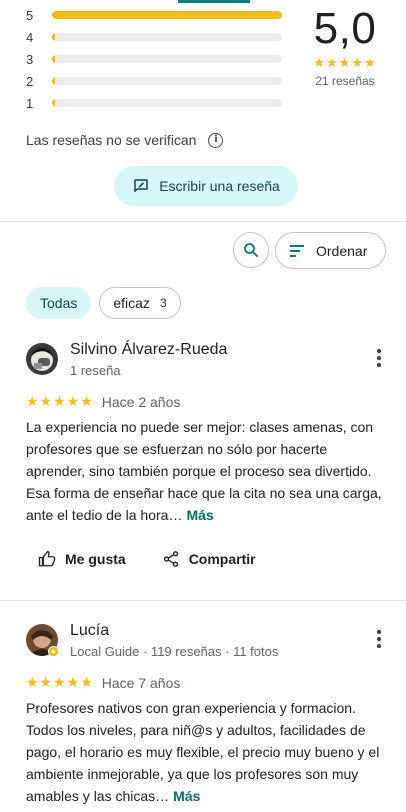 This screenshot has height=812, width=406. Describe the element at coordinates (219, 186) in the screenshot. I see `write-review-label: Escribir una reseña` at that location.